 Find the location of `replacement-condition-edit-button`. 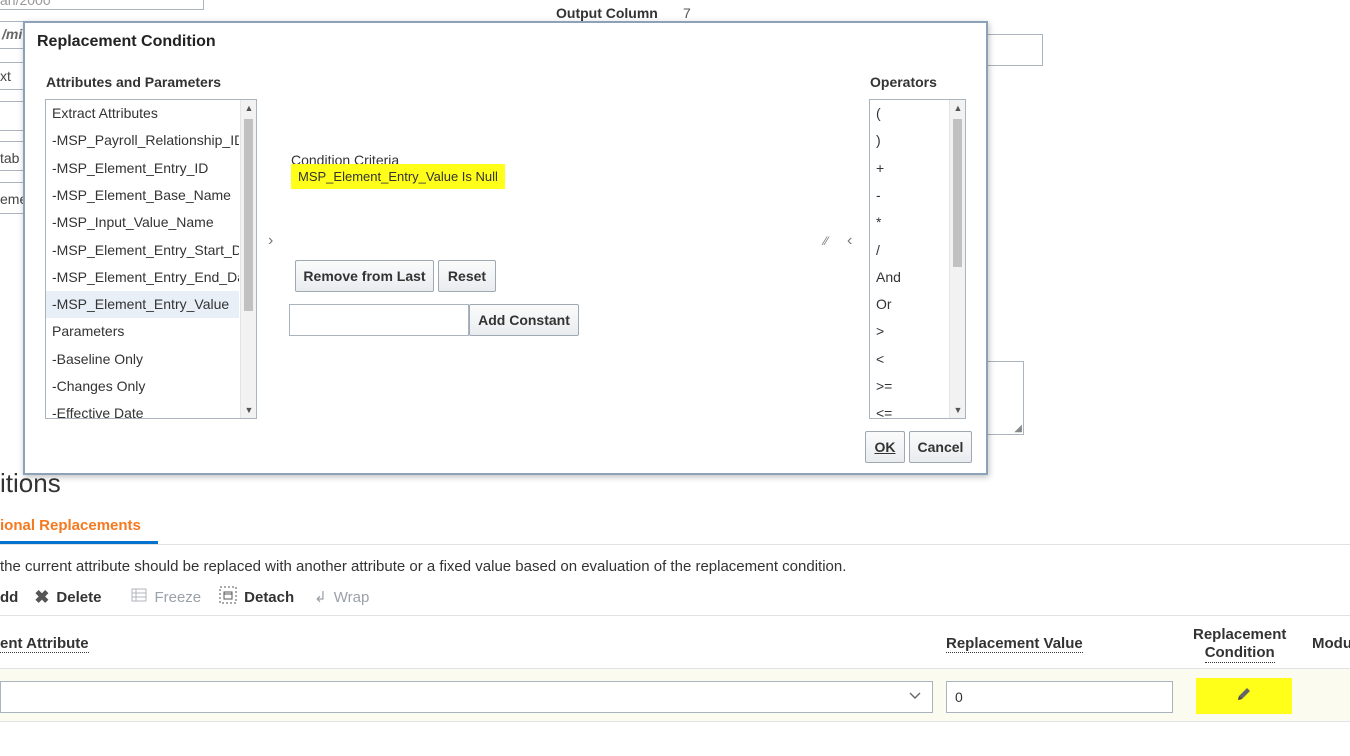

replacement-condition-edit-button is located at coordinates (1244, 696).